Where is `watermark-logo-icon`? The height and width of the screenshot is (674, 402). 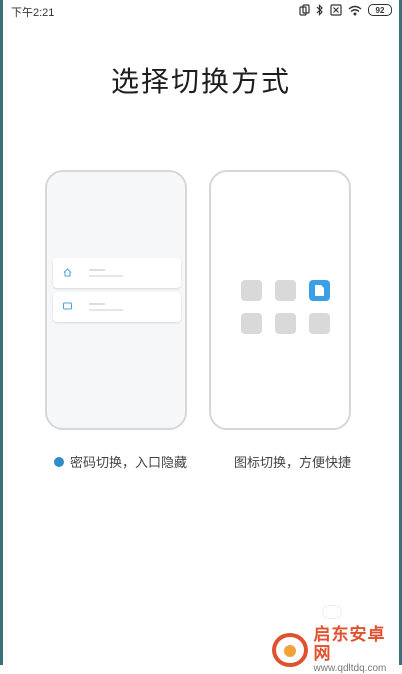
watermark-logo-icon is located at coordinates (290, 650).